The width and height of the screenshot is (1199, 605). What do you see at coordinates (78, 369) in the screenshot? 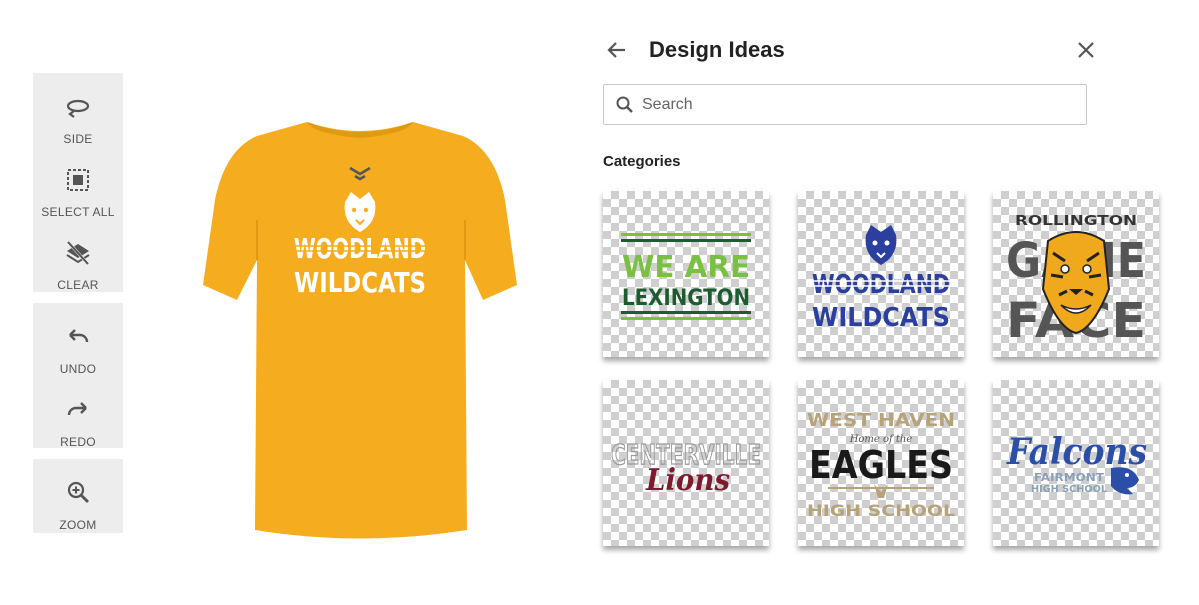
I see `undo-label: UNDO` at bounding box center [78, 369].